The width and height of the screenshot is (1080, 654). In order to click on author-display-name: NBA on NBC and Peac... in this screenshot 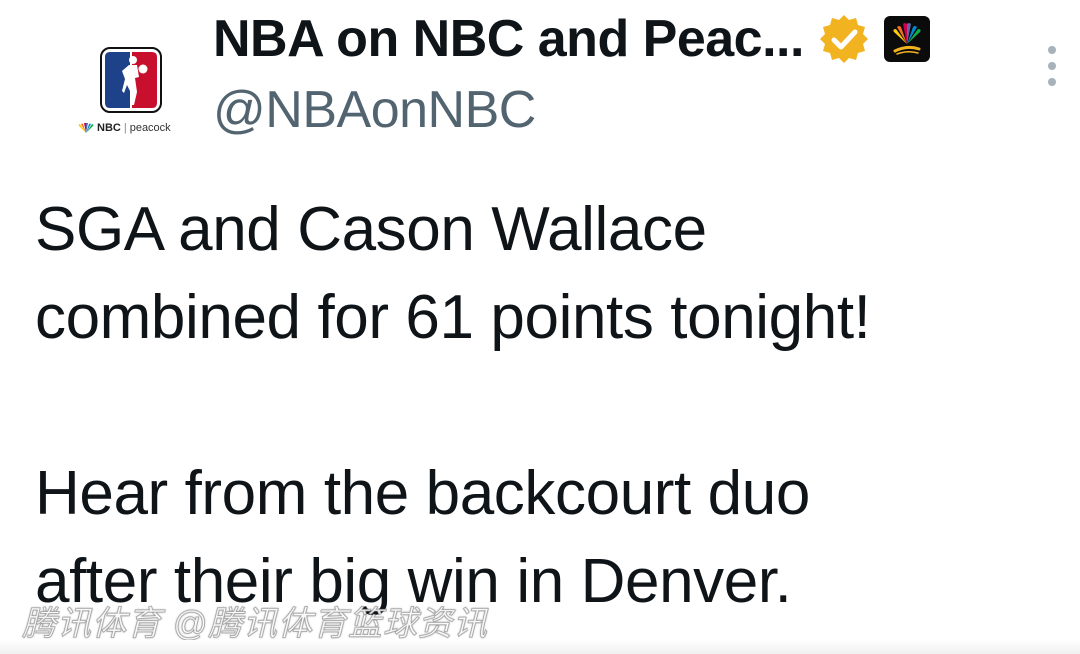, I will do `click(508, 39)`.